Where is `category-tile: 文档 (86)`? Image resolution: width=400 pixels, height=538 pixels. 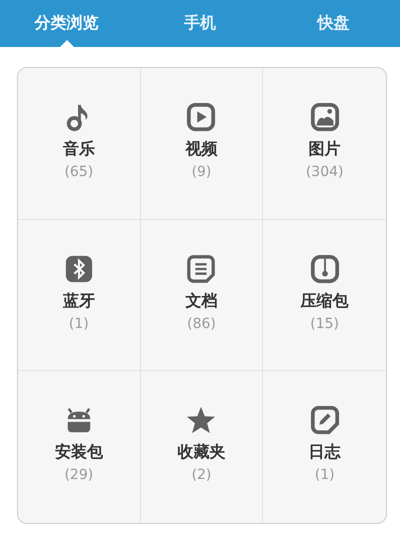
category-tile: 文档 (86) is located at coordinates (202, 296).